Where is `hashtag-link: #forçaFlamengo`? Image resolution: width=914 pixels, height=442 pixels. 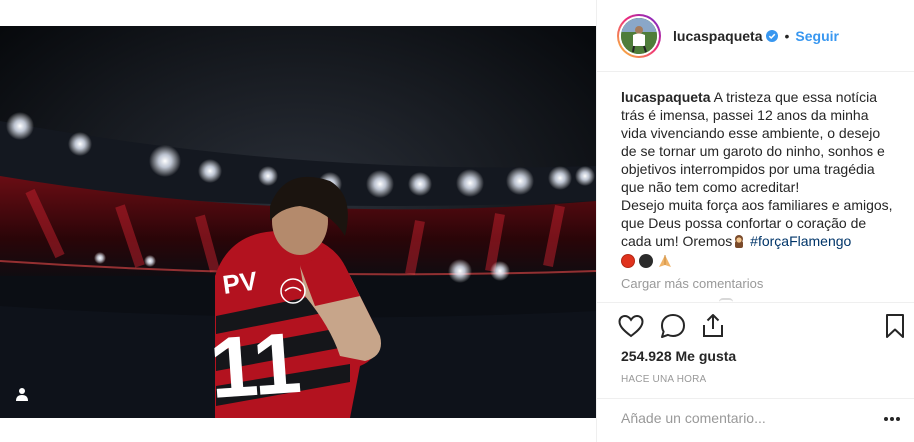
hashtag-link: #forçaFlamengo is located at coordinates (800, 241).